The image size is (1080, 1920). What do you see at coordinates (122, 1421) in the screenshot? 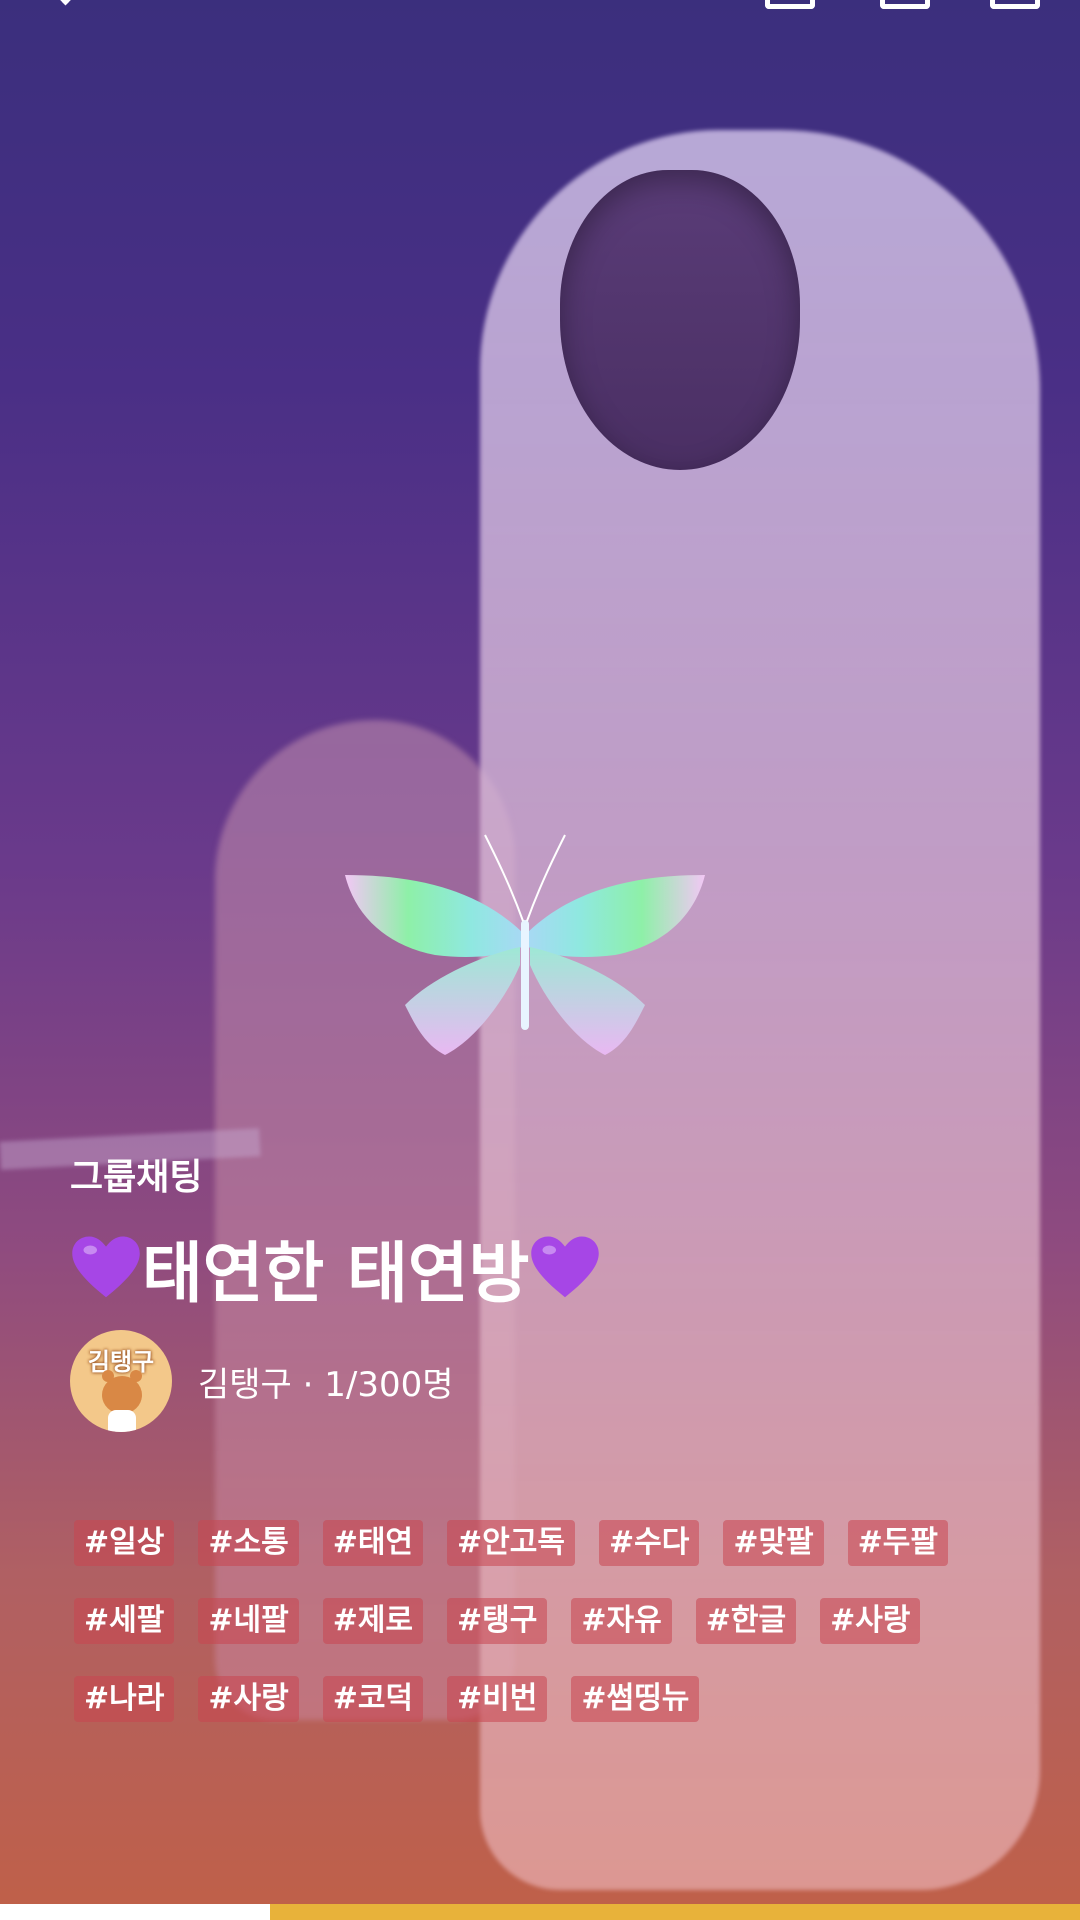
I see `avatar-character-body` at bounding box center [122, 1421].